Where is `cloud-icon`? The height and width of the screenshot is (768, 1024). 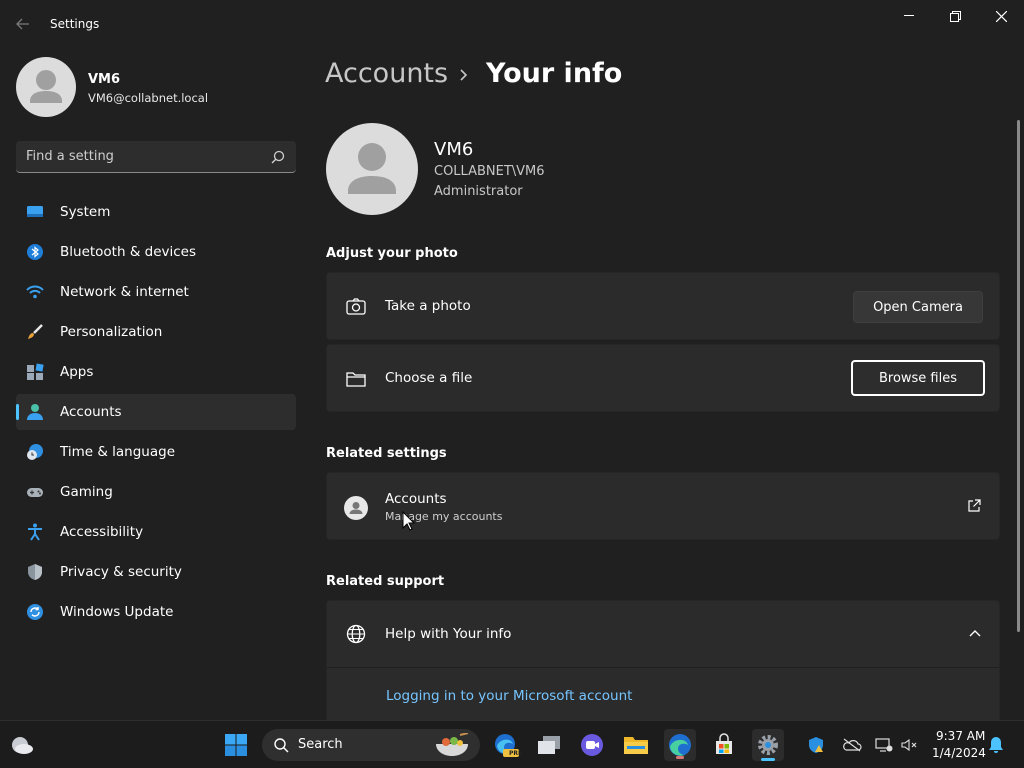 cloud-icon is located at coordinates (22, 745).